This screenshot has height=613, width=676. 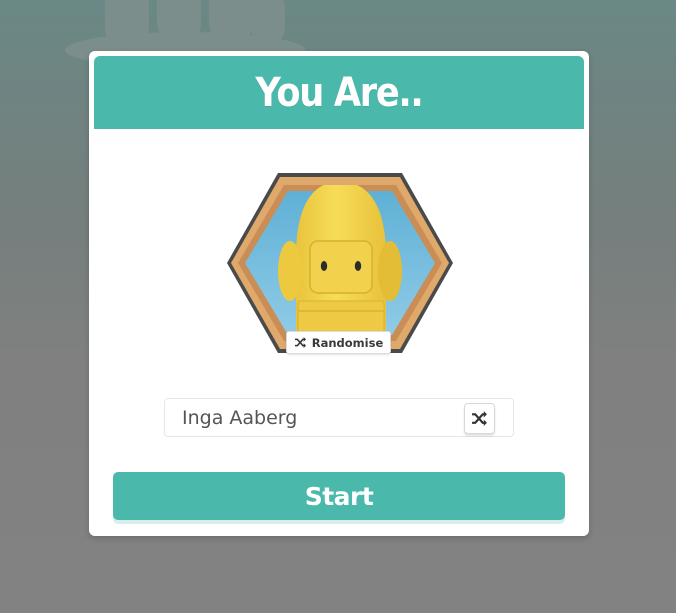 I want to click on randomise-button: Randomise, so click(x=338, y=342).